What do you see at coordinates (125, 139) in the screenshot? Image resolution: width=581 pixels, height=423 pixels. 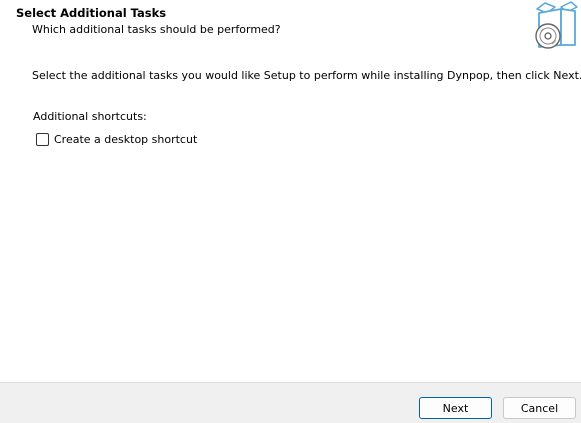 I see `desktop-shortcut-label: Create a desktop shortcut` at bounding box center [125, 139].